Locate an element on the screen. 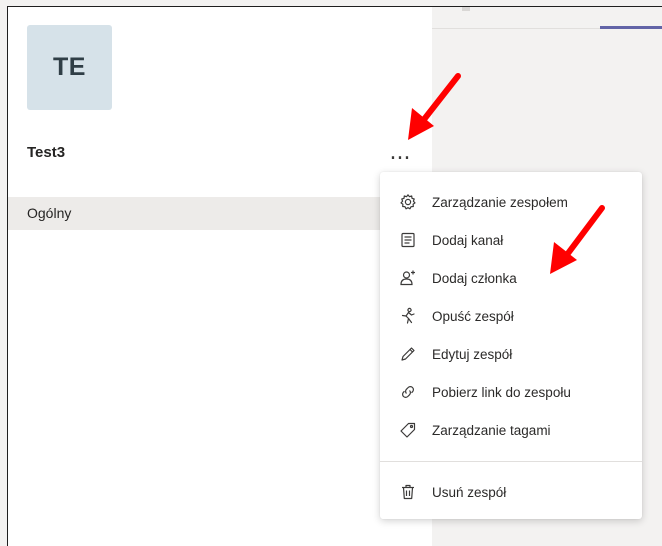  menu-item-label: Dodaj kanał is located at coordinates (468, 240).